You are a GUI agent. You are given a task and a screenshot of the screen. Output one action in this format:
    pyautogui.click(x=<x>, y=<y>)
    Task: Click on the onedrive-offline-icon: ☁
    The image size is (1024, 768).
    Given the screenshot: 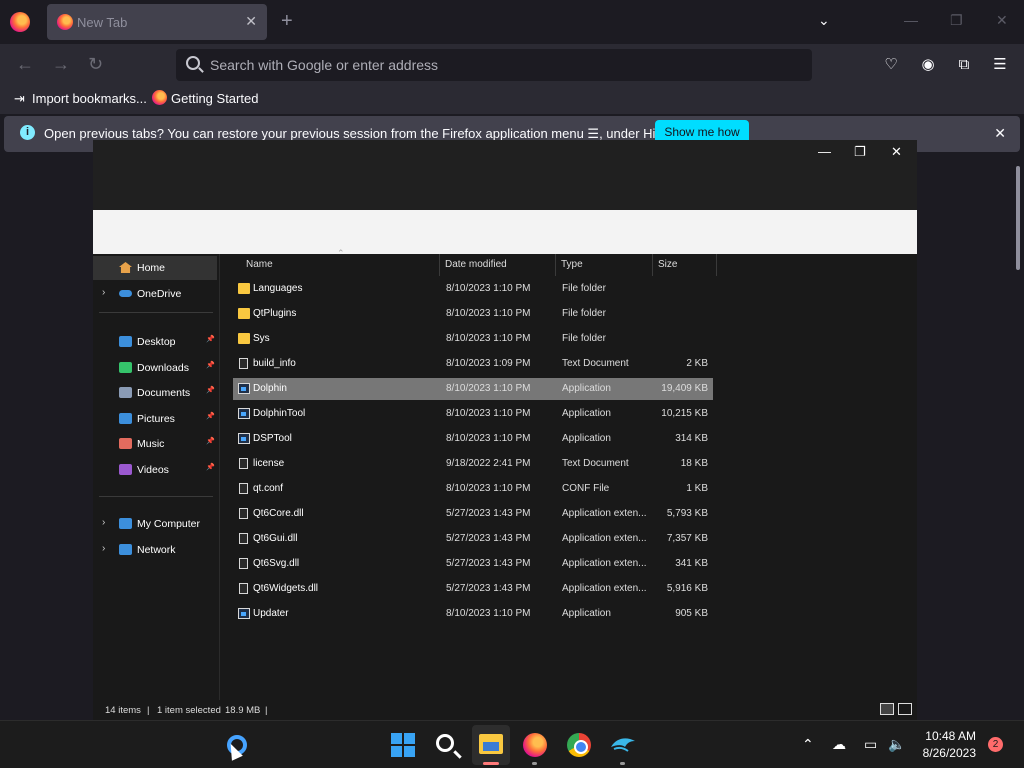 What is the action you would take?
    pyautogui.click(x=839, y=744)
    